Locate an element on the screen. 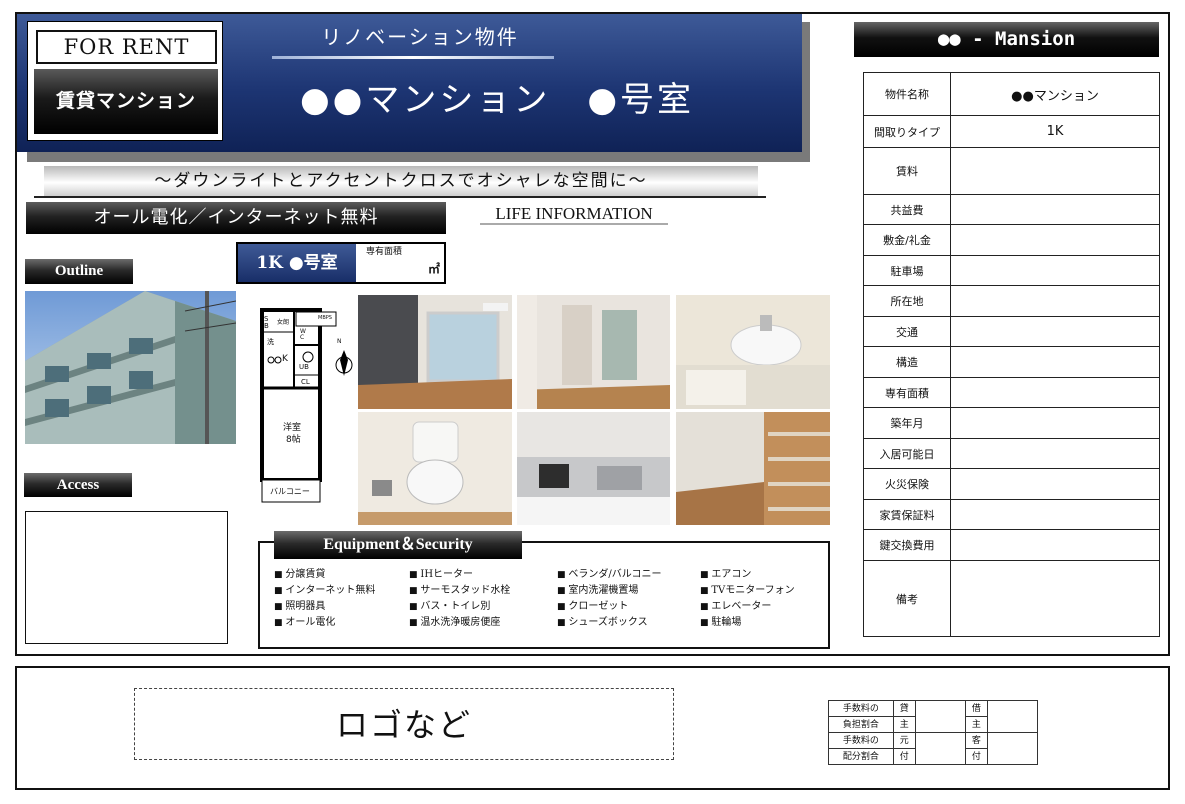 This screenshot has width=1185, height=804. table-row: 間取りタイプ 1K is located at coordinates (1011, 131).